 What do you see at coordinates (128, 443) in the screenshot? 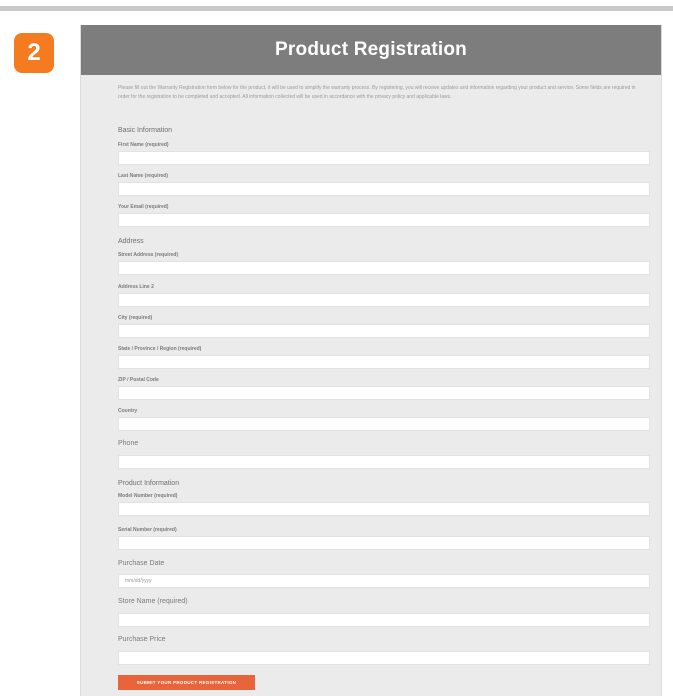
I see `phone-label: Phone` at bounding box center [128, 443].